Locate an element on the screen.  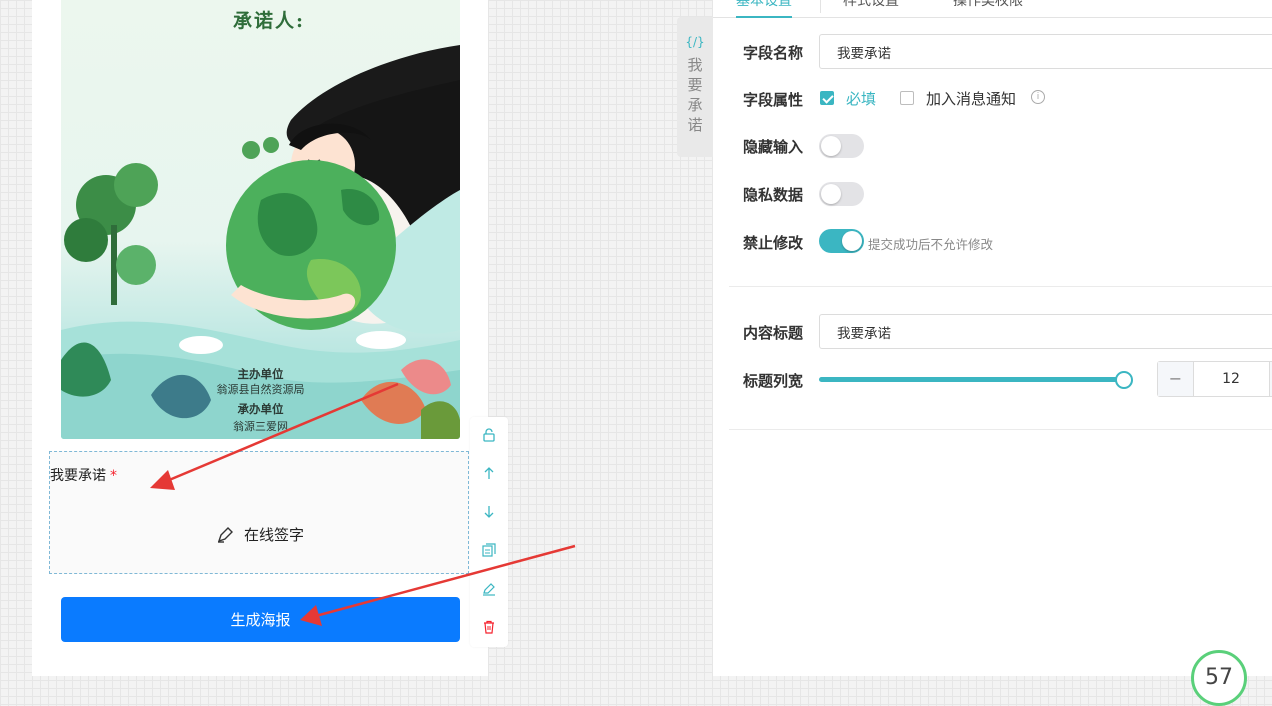
unlock-icon is located at coordinates (489, 435).